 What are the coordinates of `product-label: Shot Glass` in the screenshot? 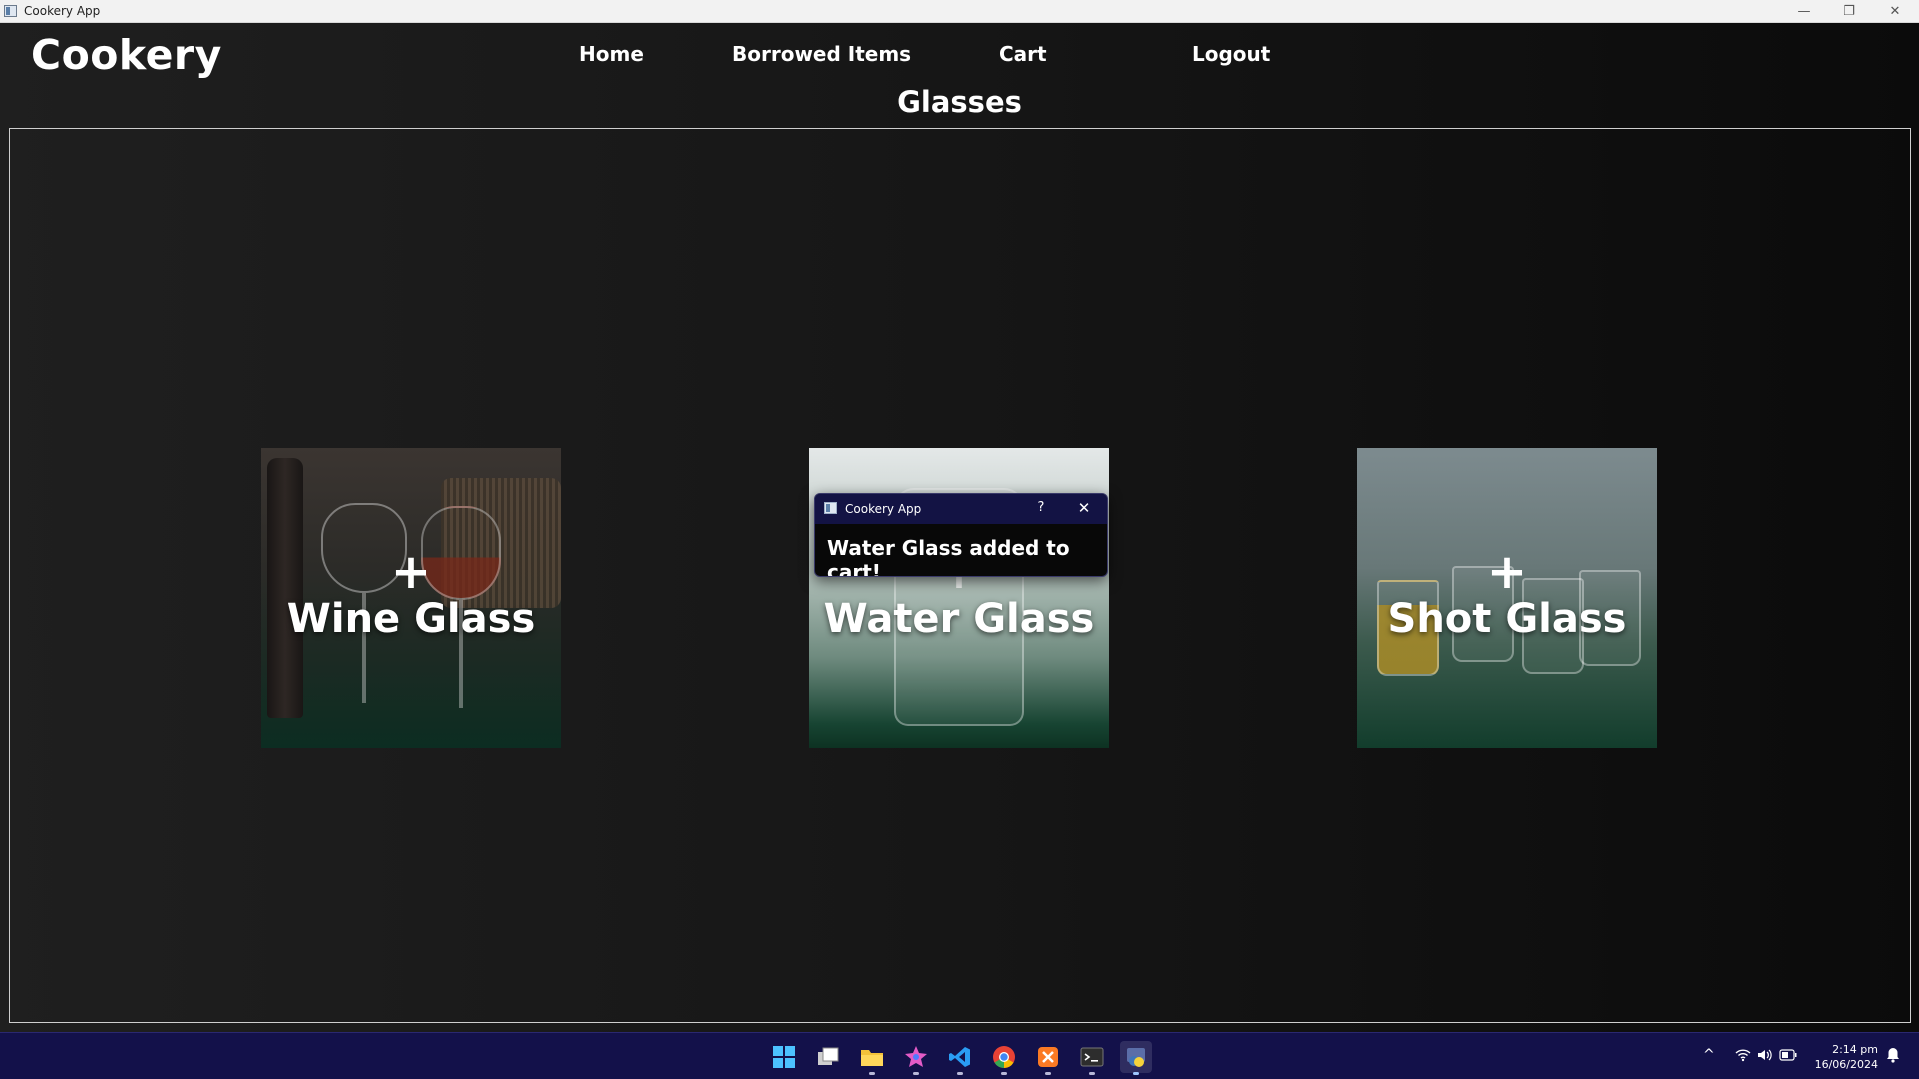 It's located at (1507, 619).